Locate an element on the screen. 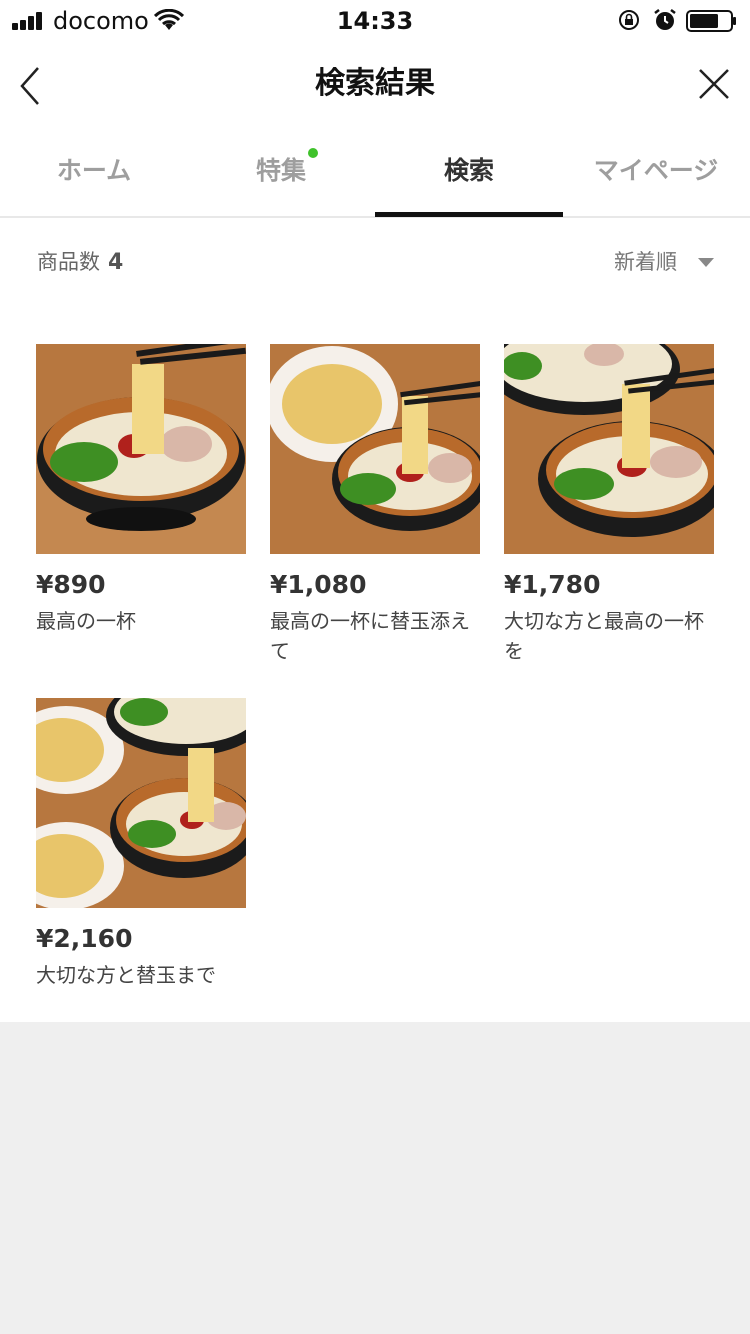 This screenshot has width=750, height=1334. new-badge-dot is located at coordinates (313, 153).